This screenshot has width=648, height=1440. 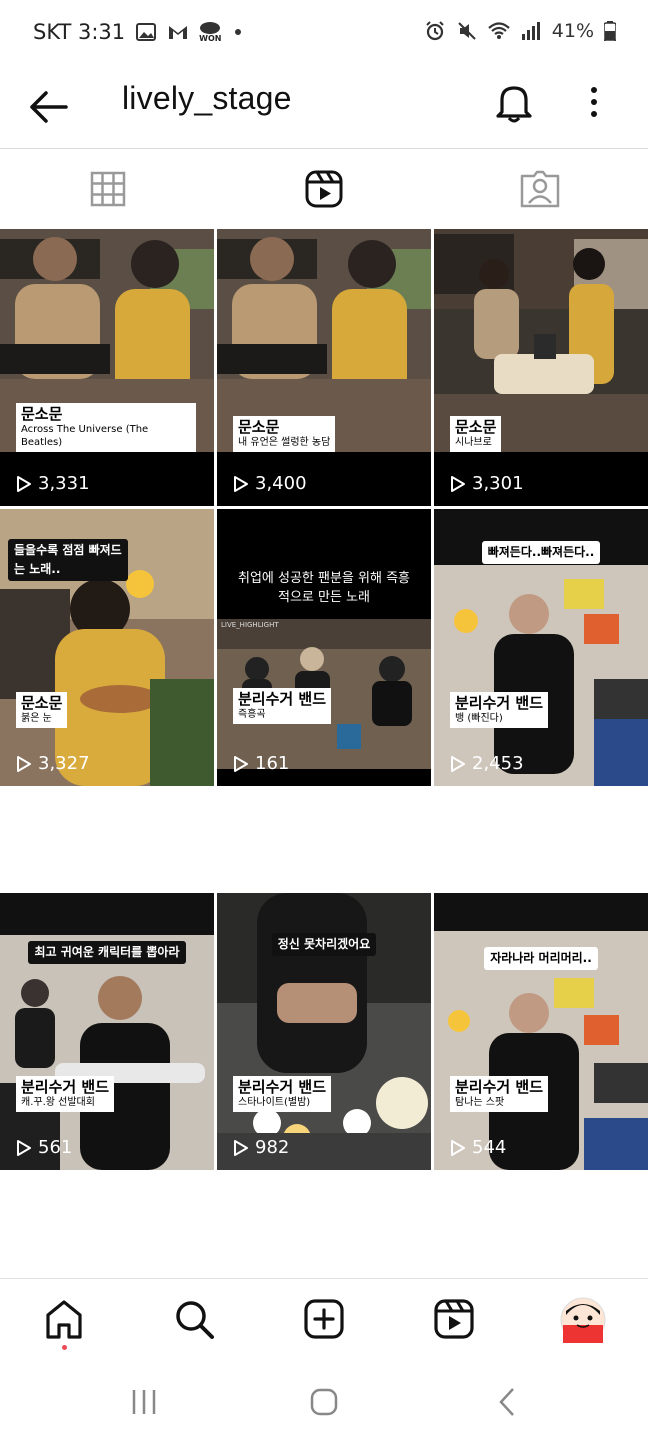 I want to click on reel-caption-text: 정신 못차리겠어요, so click(x=324, y=944).